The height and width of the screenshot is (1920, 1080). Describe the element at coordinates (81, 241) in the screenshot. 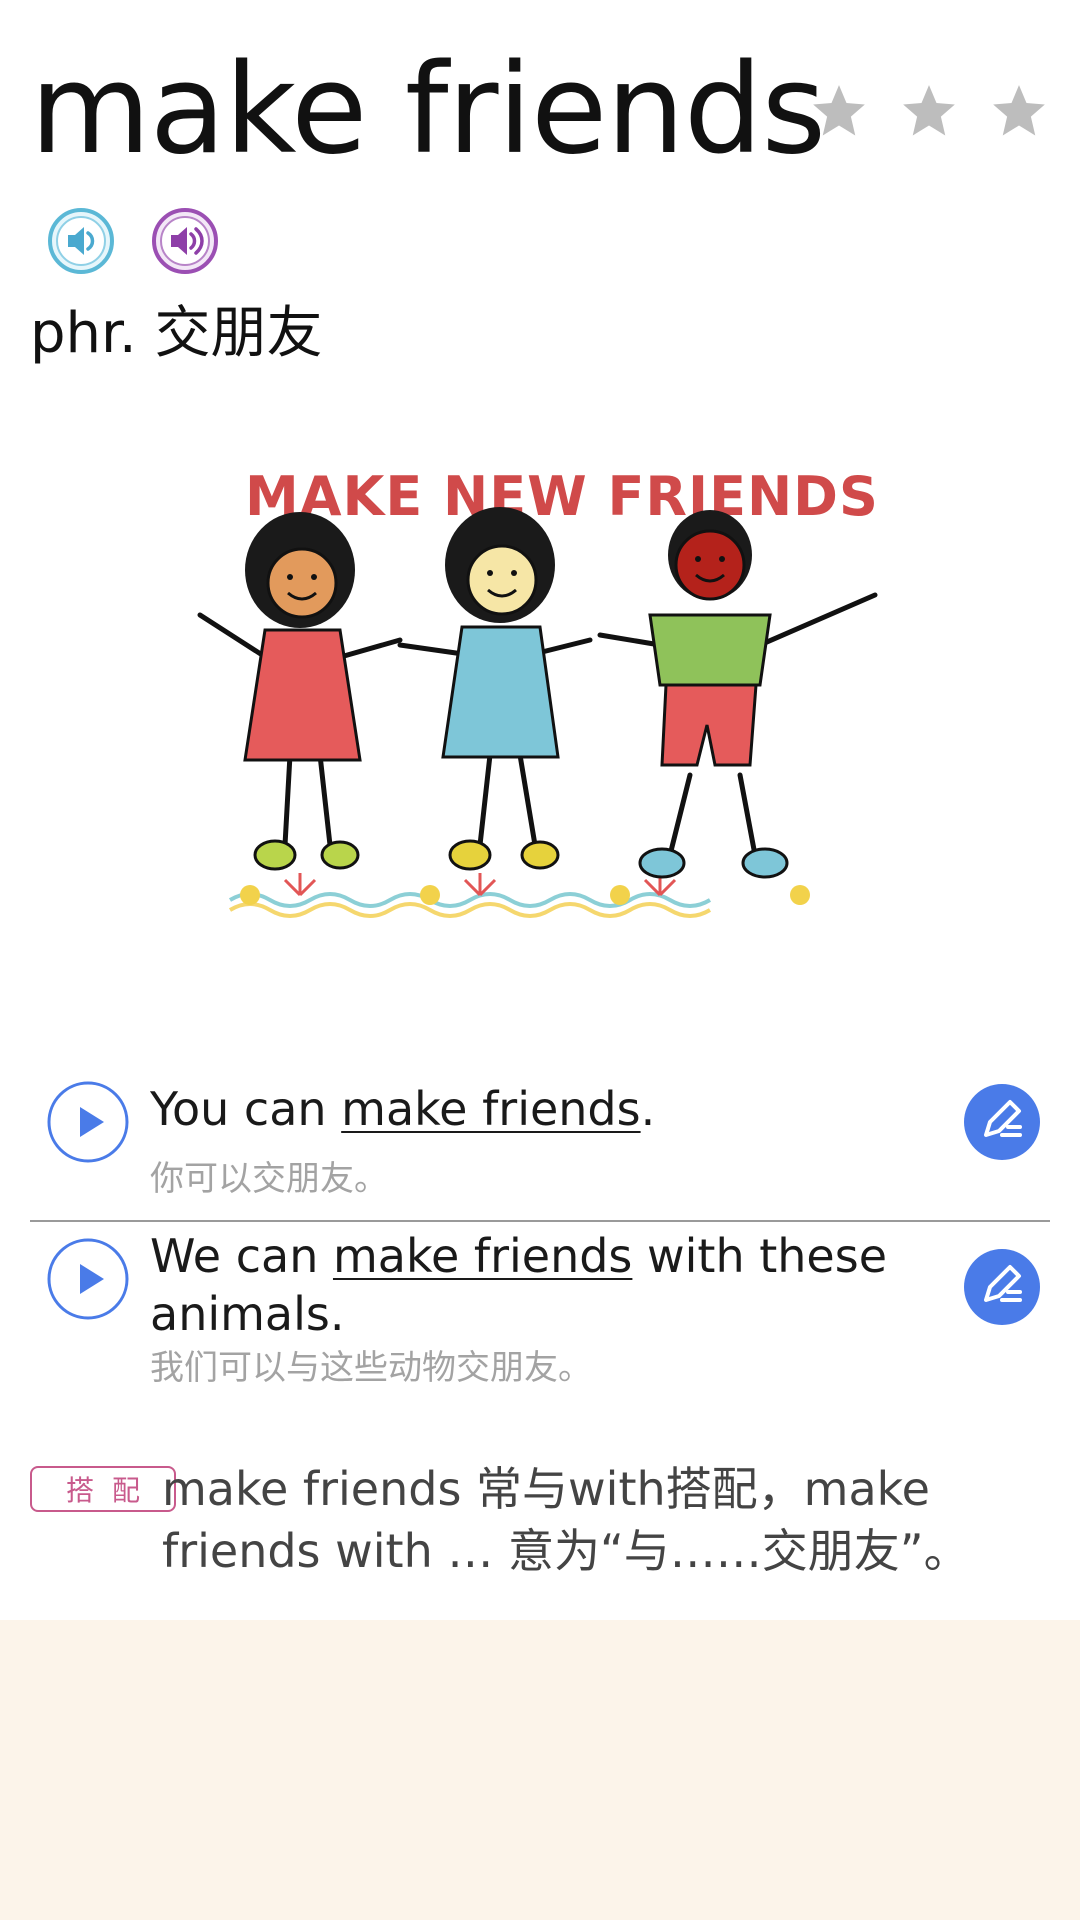

I see `speaker-icon-blue` at that location.